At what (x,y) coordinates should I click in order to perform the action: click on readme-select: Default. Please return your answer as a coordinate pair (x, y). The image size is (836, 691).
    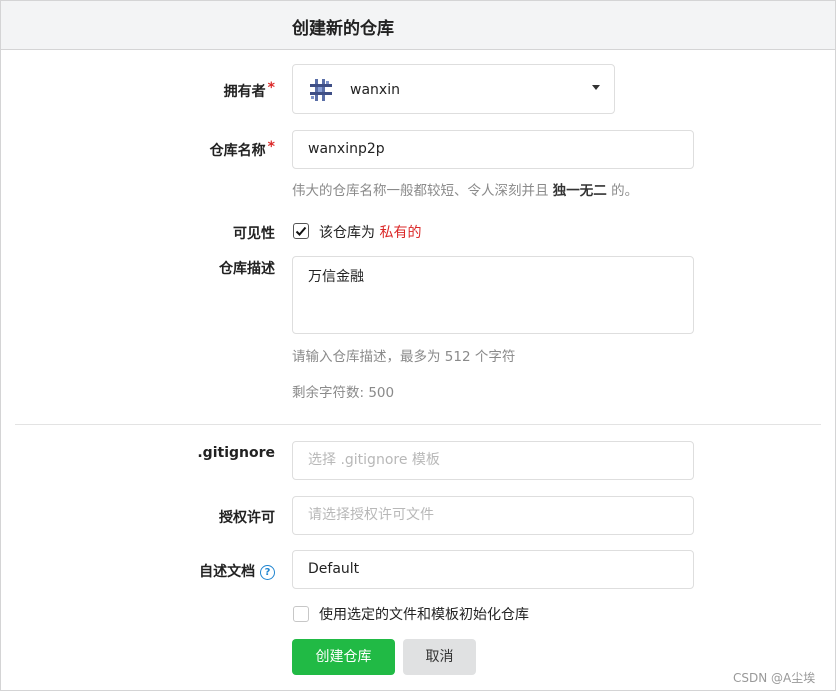
    Looking at the image, I should click on (493, 569).